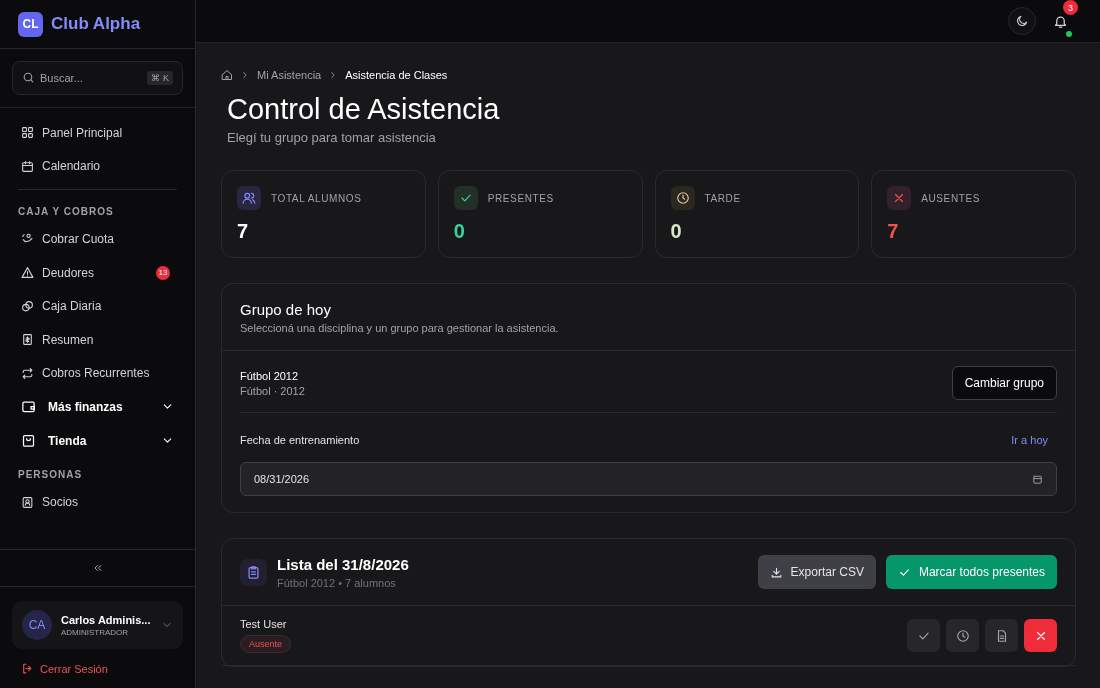  I want to click on user-card: CA Carlos Adminis... ADMINISTRADOR, so click(97, 625).